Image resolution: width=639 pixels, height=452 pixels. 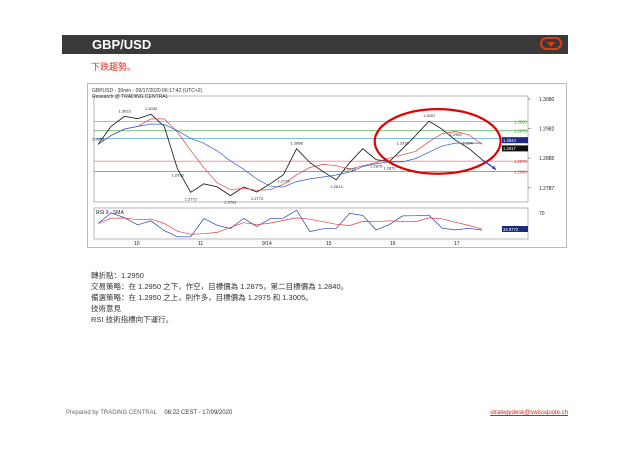 I want to click on y-tick-label: 1.2787, so click(x=547, y=189).